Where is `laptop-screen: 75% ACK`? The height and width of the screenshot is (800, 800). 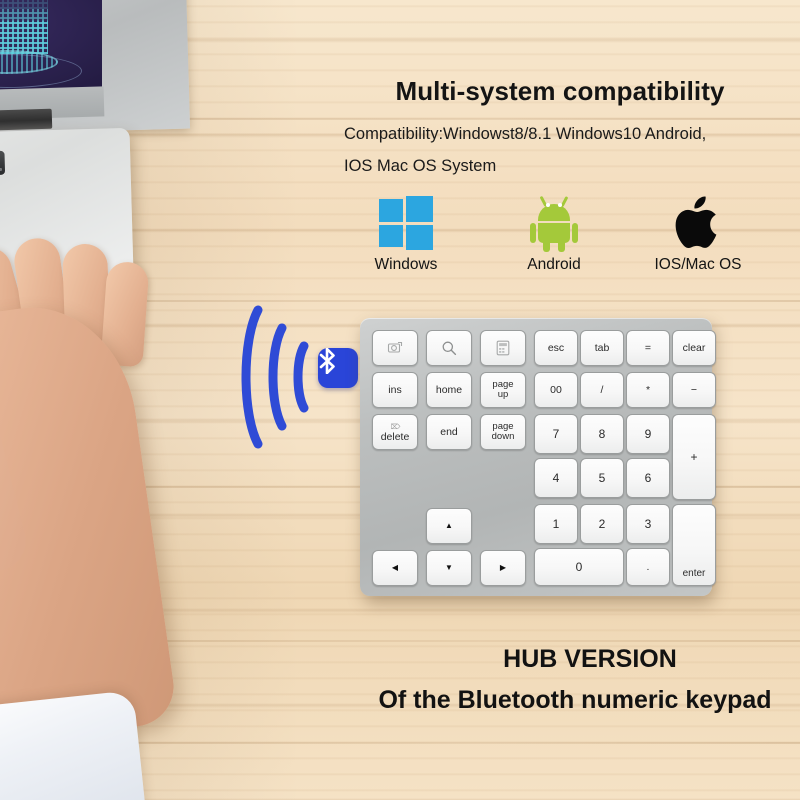 laptop-screen: 75% ACK is located at coordinates (51, 45).